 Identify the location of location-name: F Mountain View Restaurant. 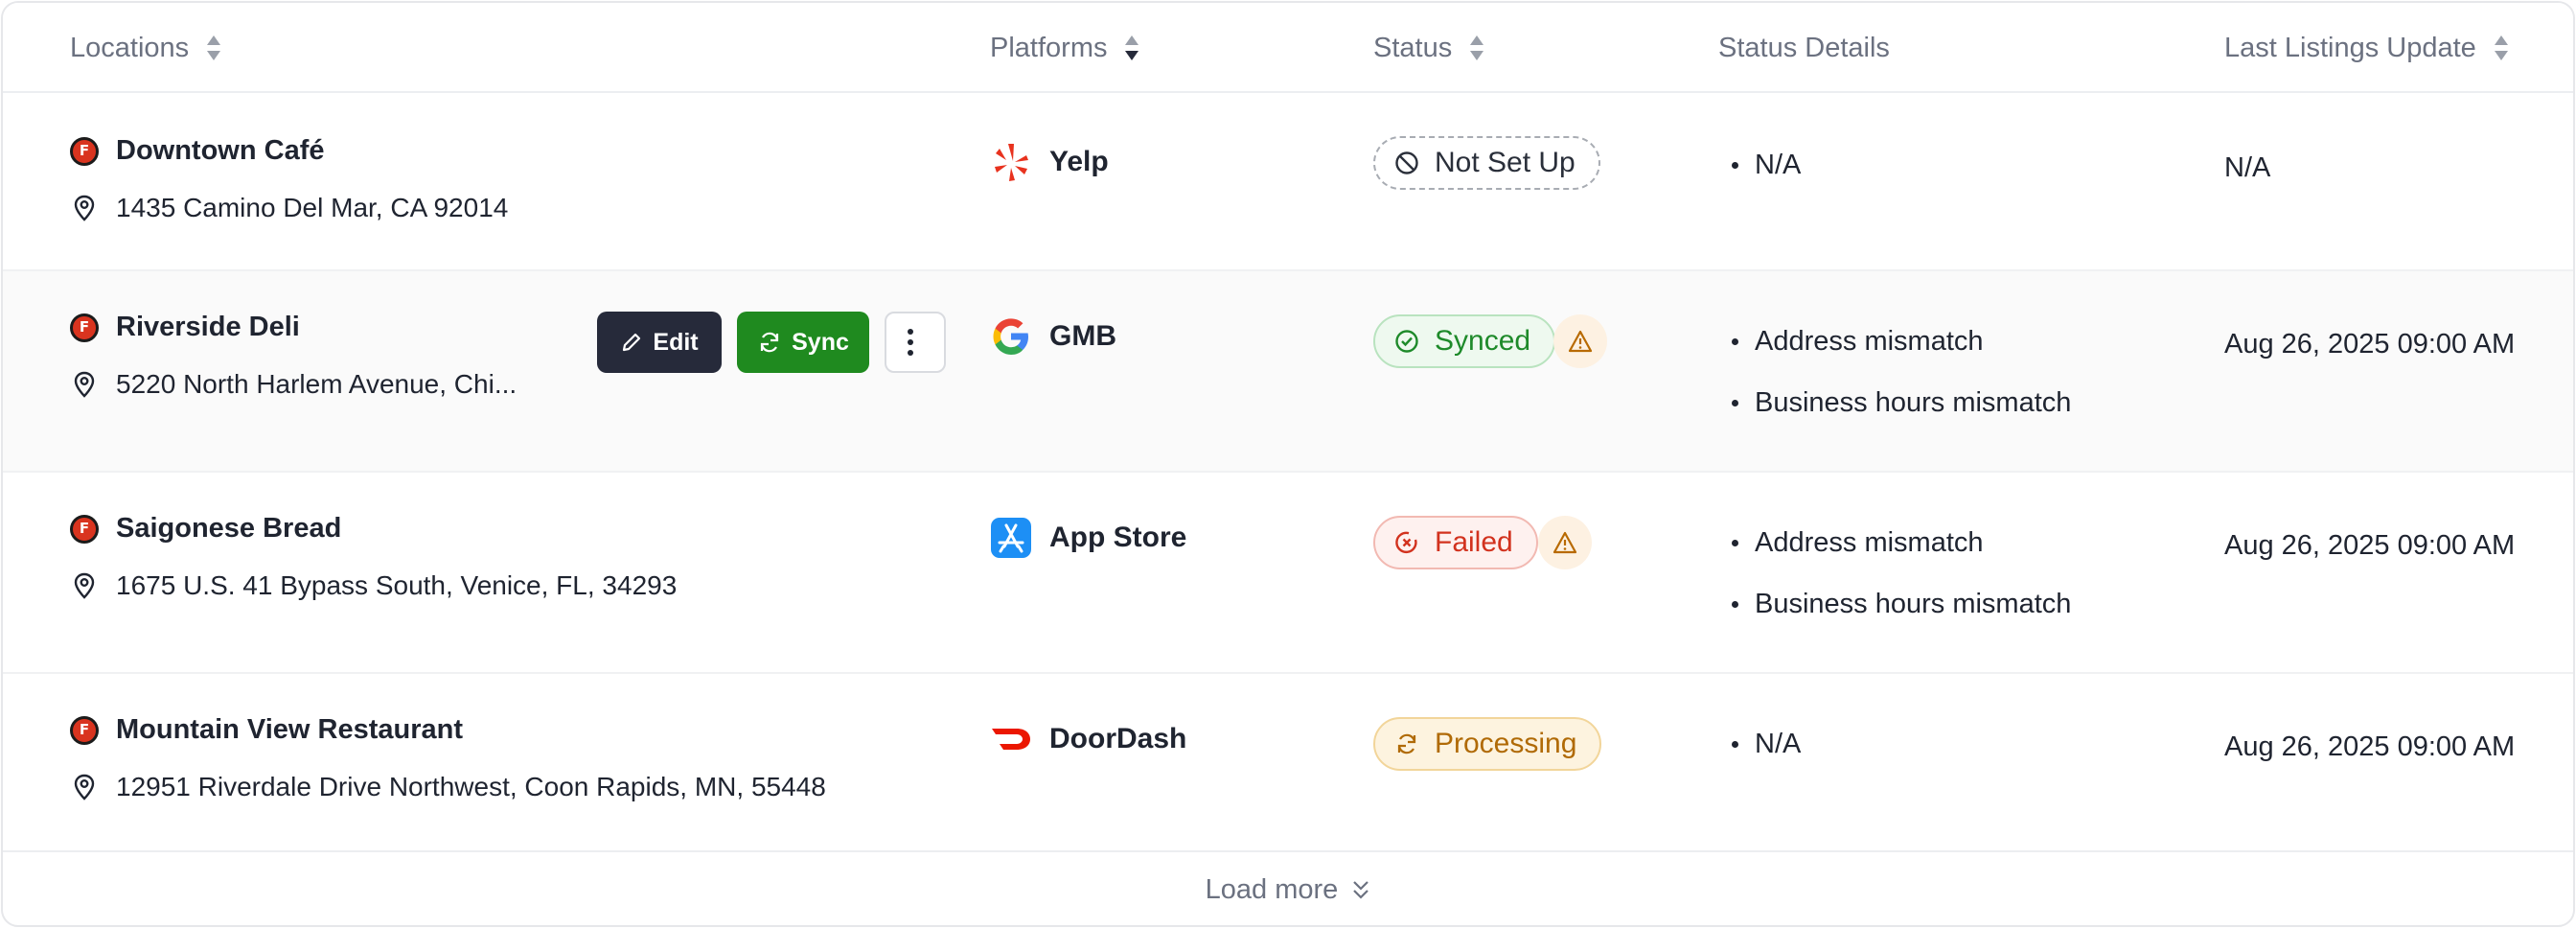
(266, 730).